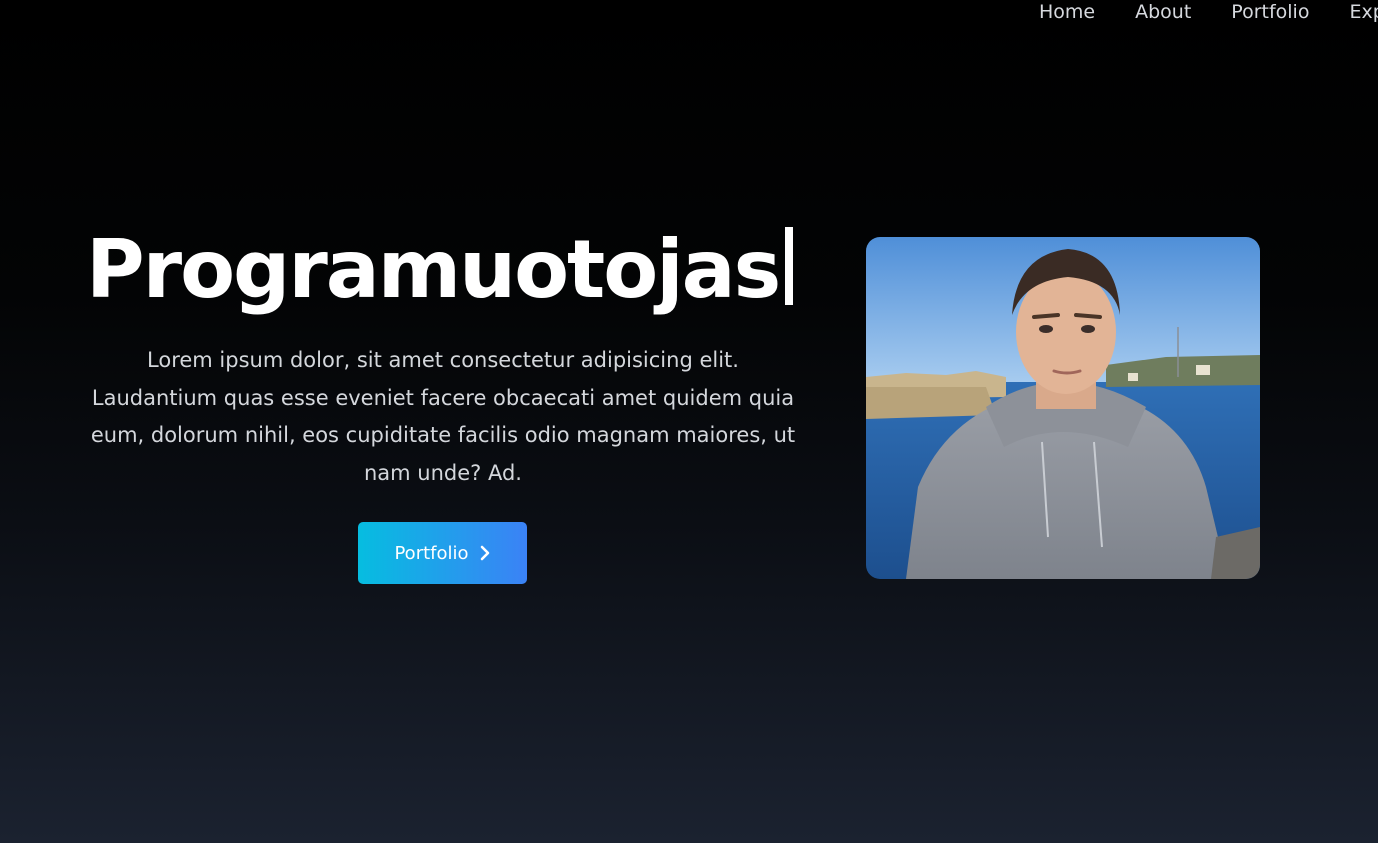 The width and height of the screenshot is (1378, 843). What do you see at coordinates (485, 553) in the screenshot?
I see `chevron-right-icon` at bounding box center [485, 553].